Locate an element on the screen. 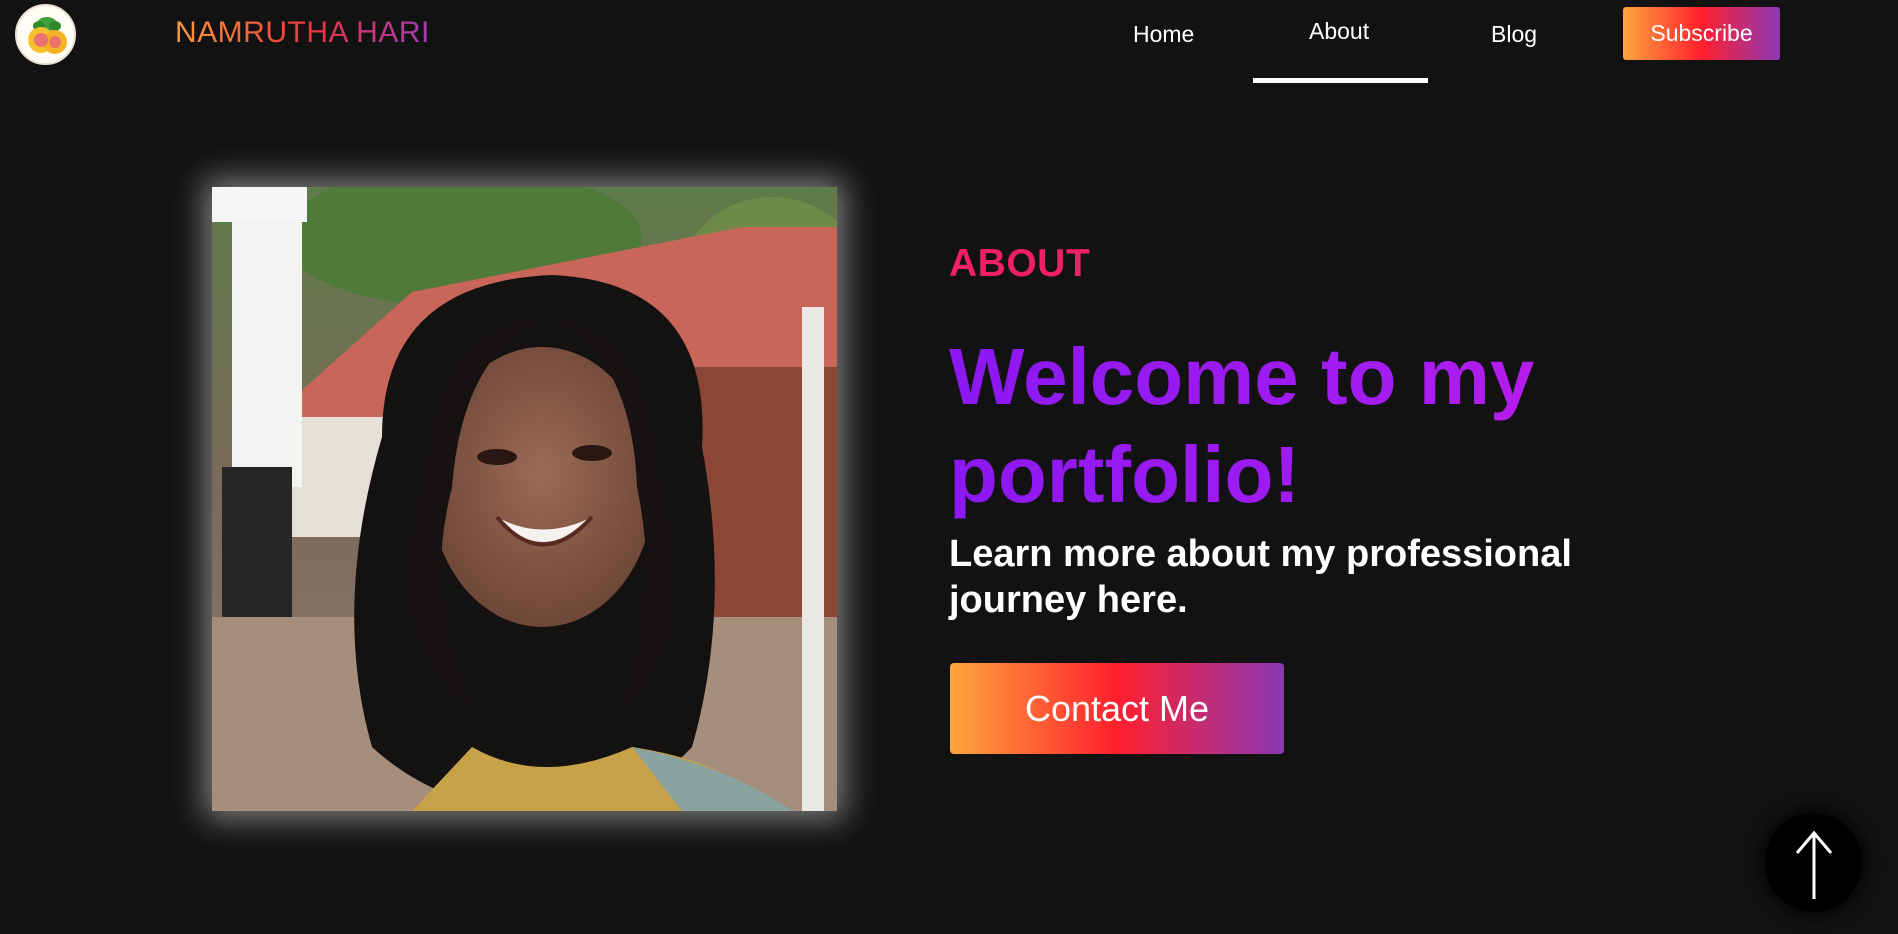 This screenshot has width=1898, height=934. arrow-up-icon is located at coordinates (1814, 864).